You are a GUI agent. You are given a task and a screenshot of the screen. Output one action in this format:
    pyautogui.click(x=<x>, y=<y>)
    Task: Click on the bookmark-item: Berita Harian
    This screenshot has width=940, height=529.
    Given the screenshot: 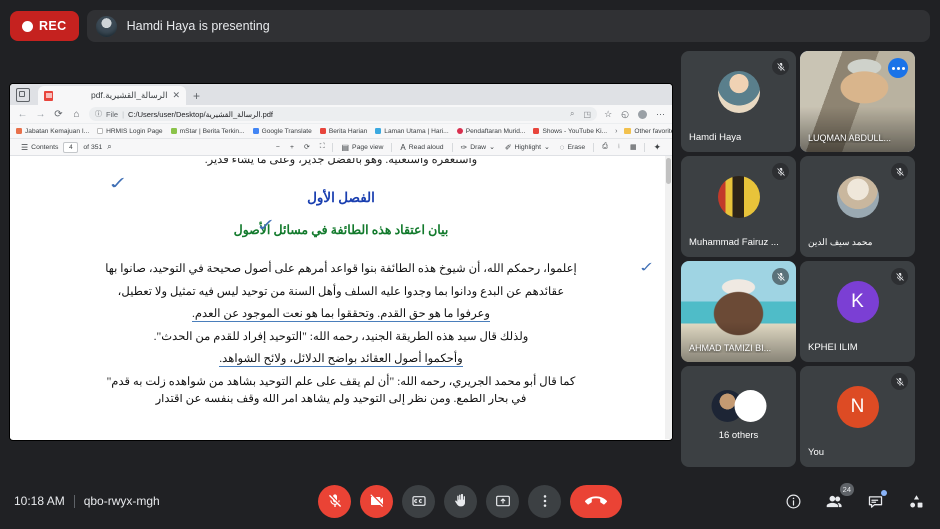 What is the action you would take?
    pyautogui.click(x=343, y=131)
    